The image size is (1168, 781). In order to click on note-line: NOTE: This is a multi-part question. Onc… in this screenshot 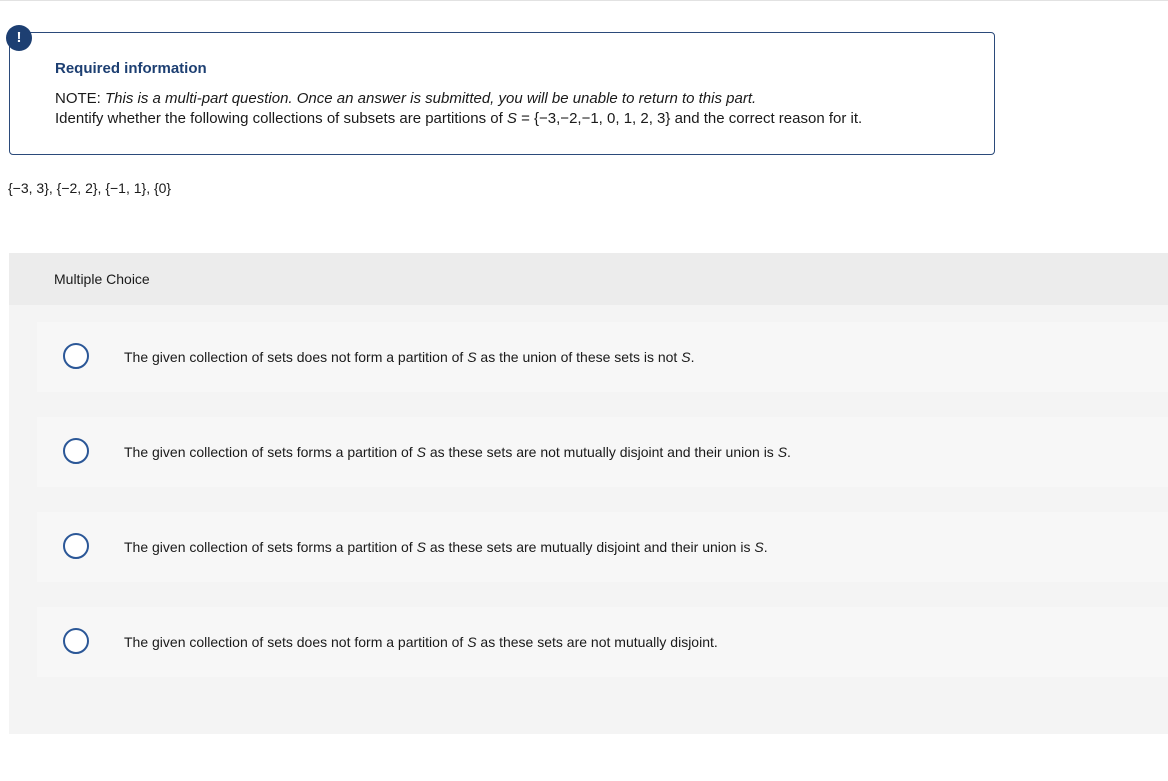, I will do `click(405, 98)`.